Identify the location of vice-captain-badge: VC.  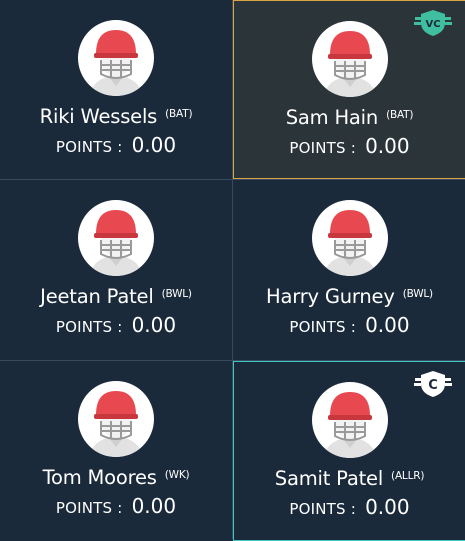
(433, 23).